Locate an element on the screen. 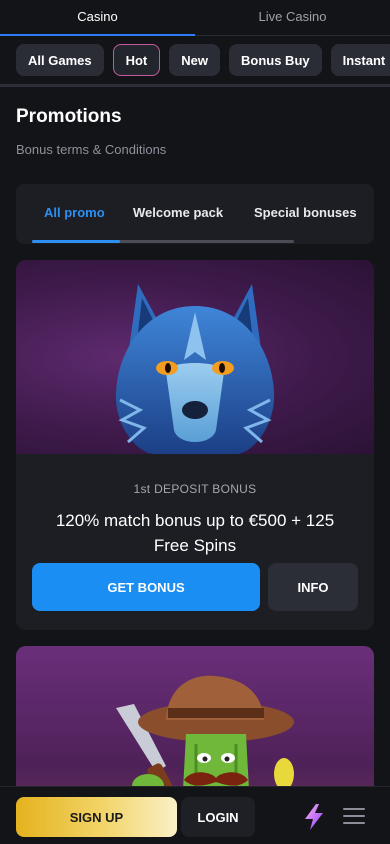 Image resolution: width=390 pixels, height=844 pixels. promo-tabs: All promo Welcome pack Special bonuses is located at coordinates (195, 214).